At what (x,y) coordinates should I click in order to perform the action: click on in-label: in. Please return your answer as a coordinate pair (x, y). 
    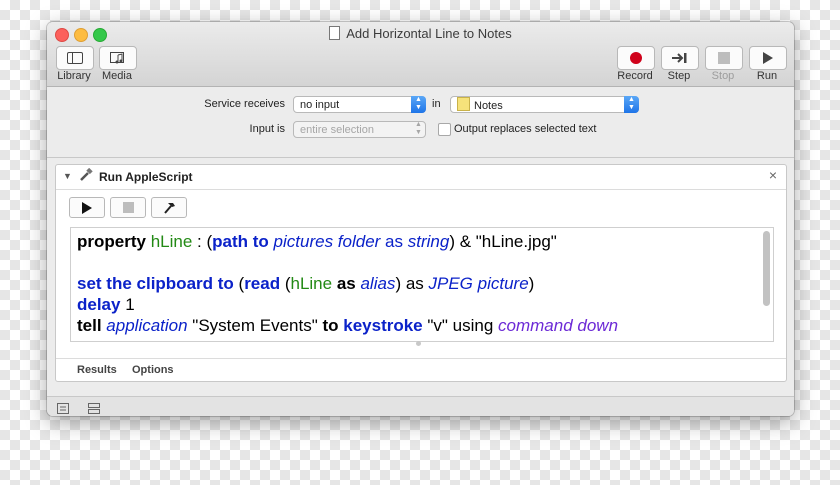
    Looking at the image, I should click on (436, 104).